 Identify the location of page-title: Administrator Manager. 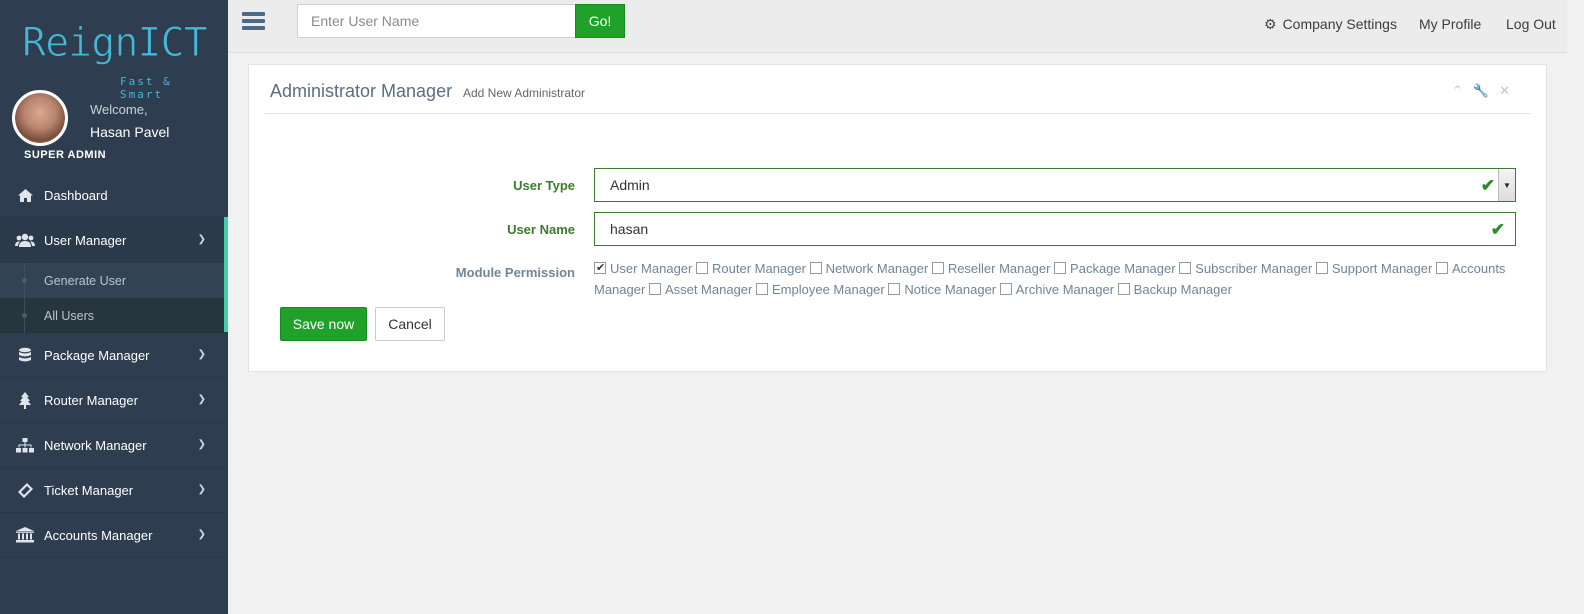
(361, 91).